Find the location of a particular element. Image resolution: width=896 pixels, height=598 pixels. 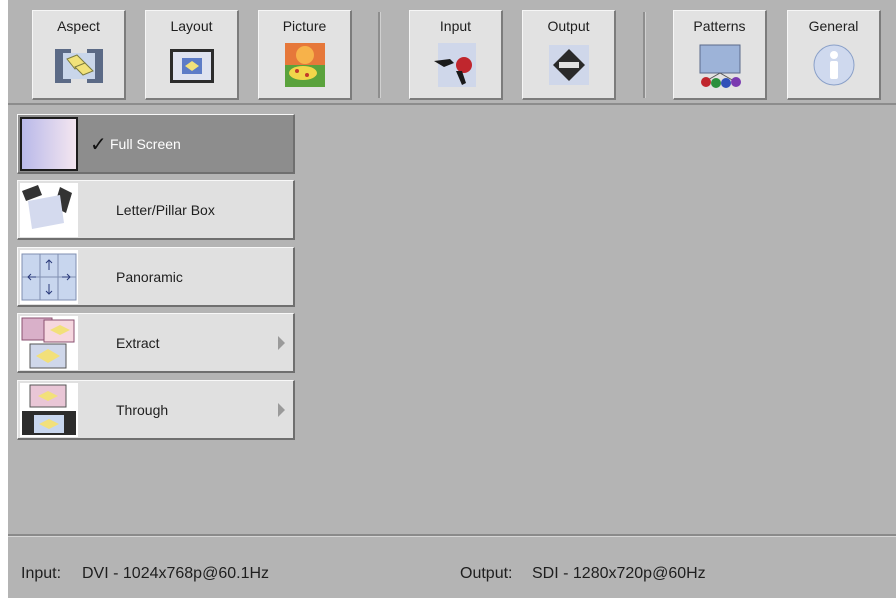

toolbar-aspect-button: Aspect is located at coordinates (79, 55).